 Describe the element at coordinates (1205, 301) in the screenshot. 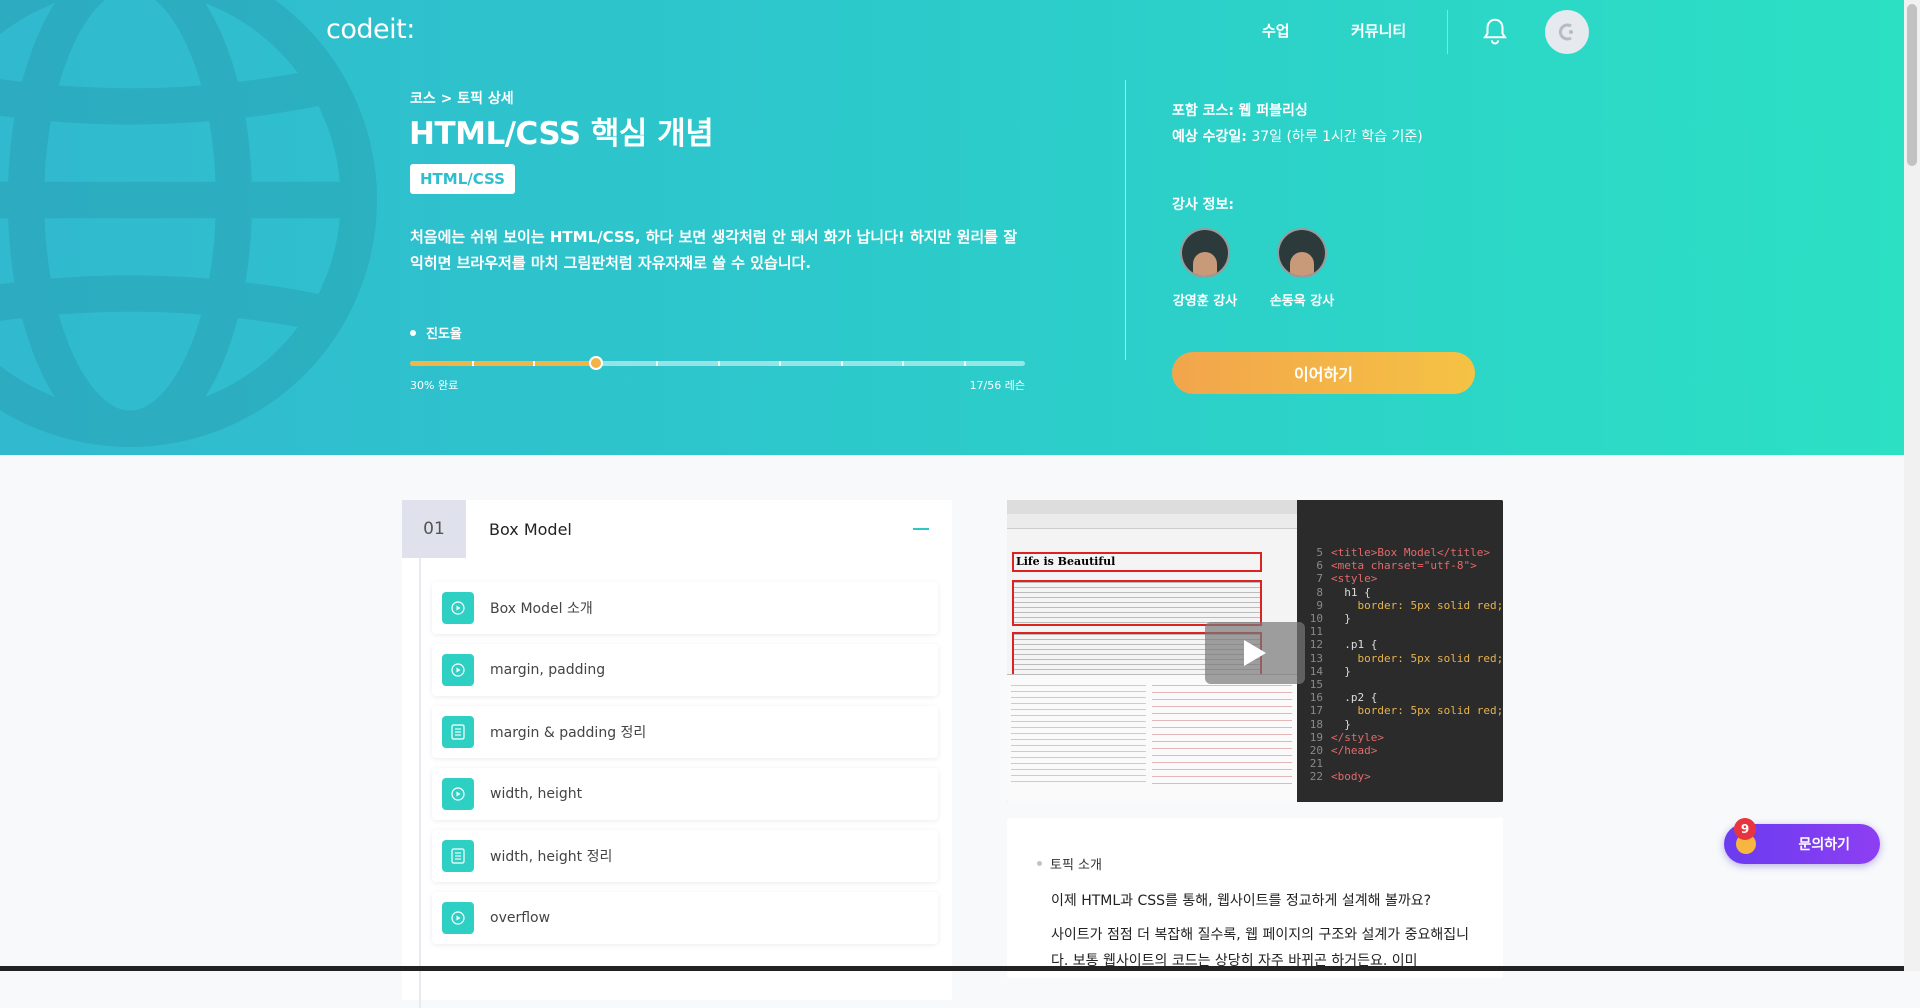

I see `instructor-name: 강영훈 강사` at that location.